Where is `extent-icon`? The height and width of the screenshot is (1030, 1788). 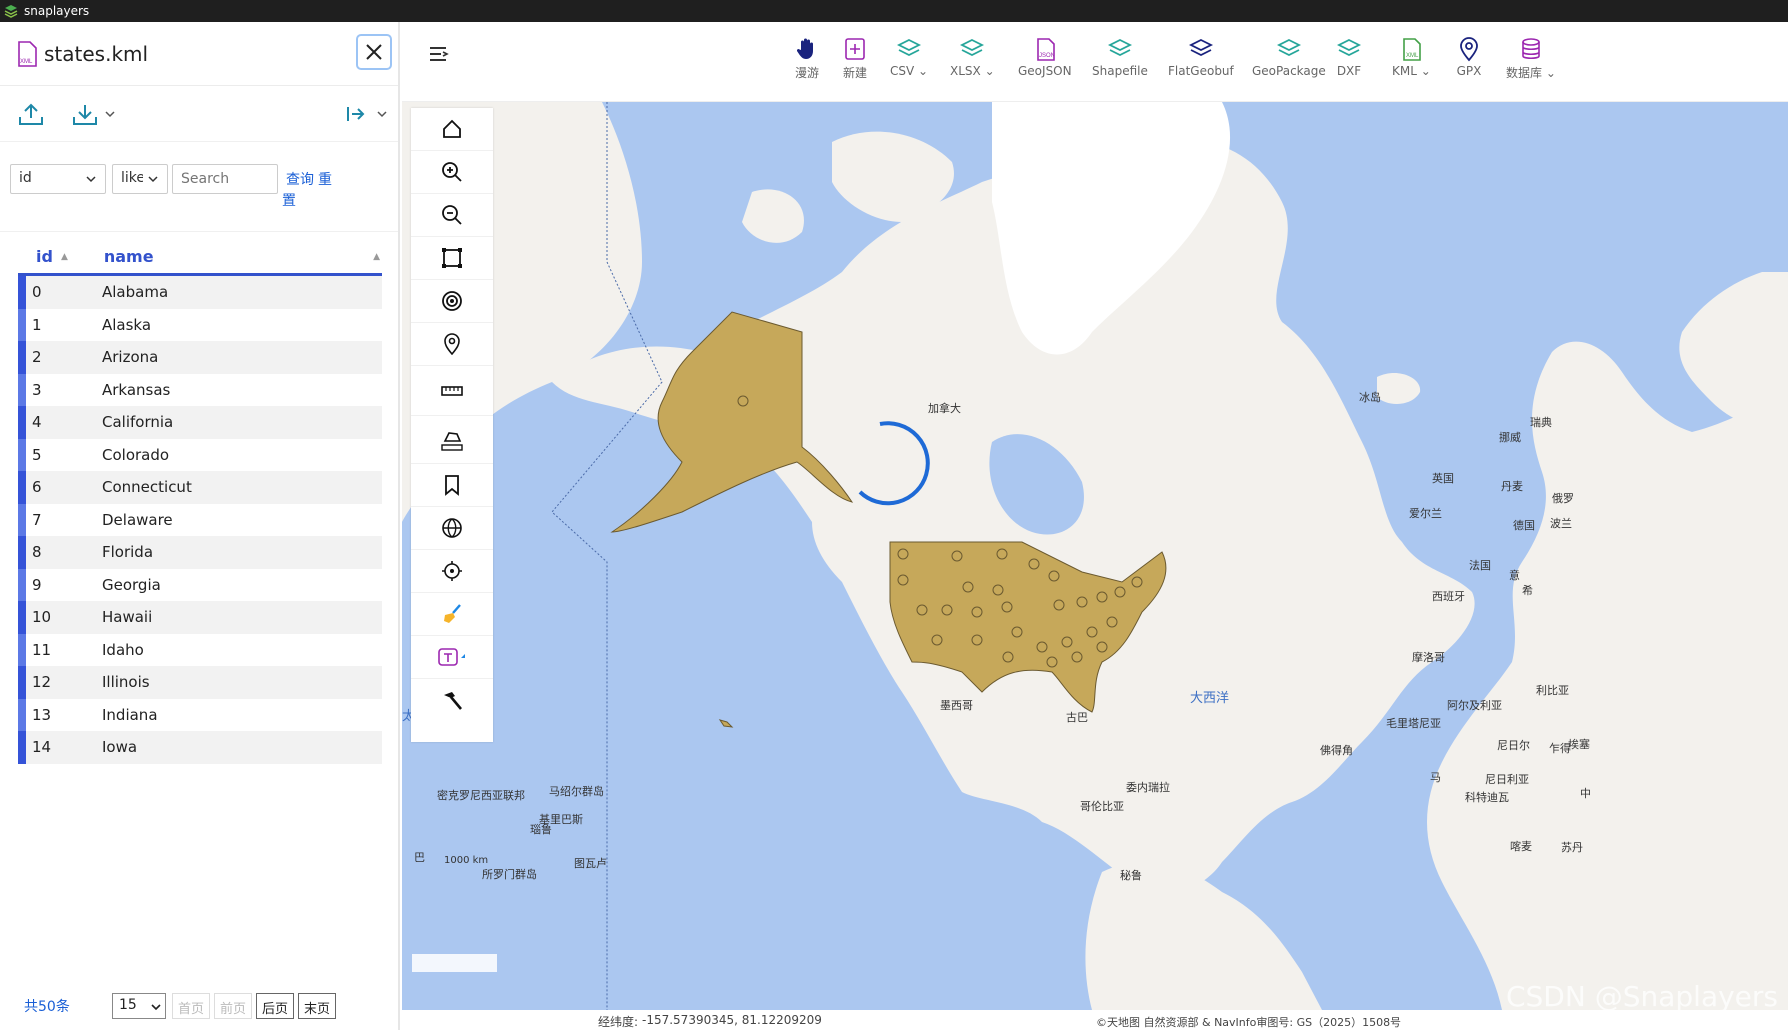
extent-icon is located at coordinates (452, 258).